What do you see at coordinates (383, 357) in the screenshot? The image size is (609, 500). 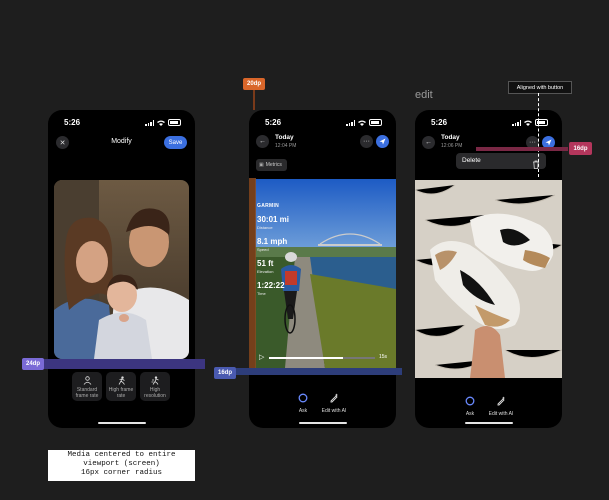 I see `video-duration: 15s` at bounding box center [383, 357].